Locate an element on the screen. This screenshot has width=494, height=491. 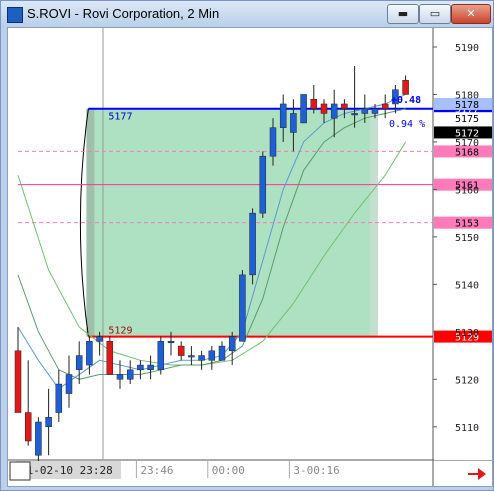
chart-app-icon is located at coordinates (15, 15).